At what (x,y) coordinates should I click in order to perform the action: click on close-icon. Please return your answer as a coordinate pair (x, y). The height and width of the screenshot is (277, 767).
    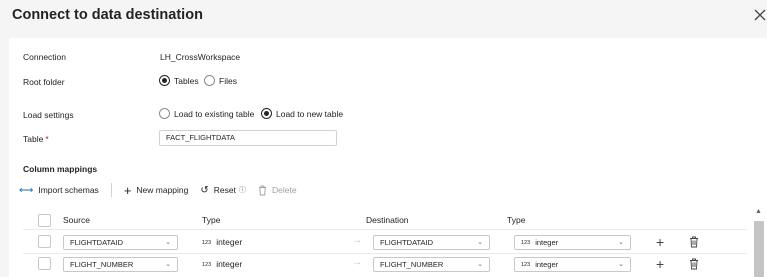
    Looking at the image, I should click on (759, 15).